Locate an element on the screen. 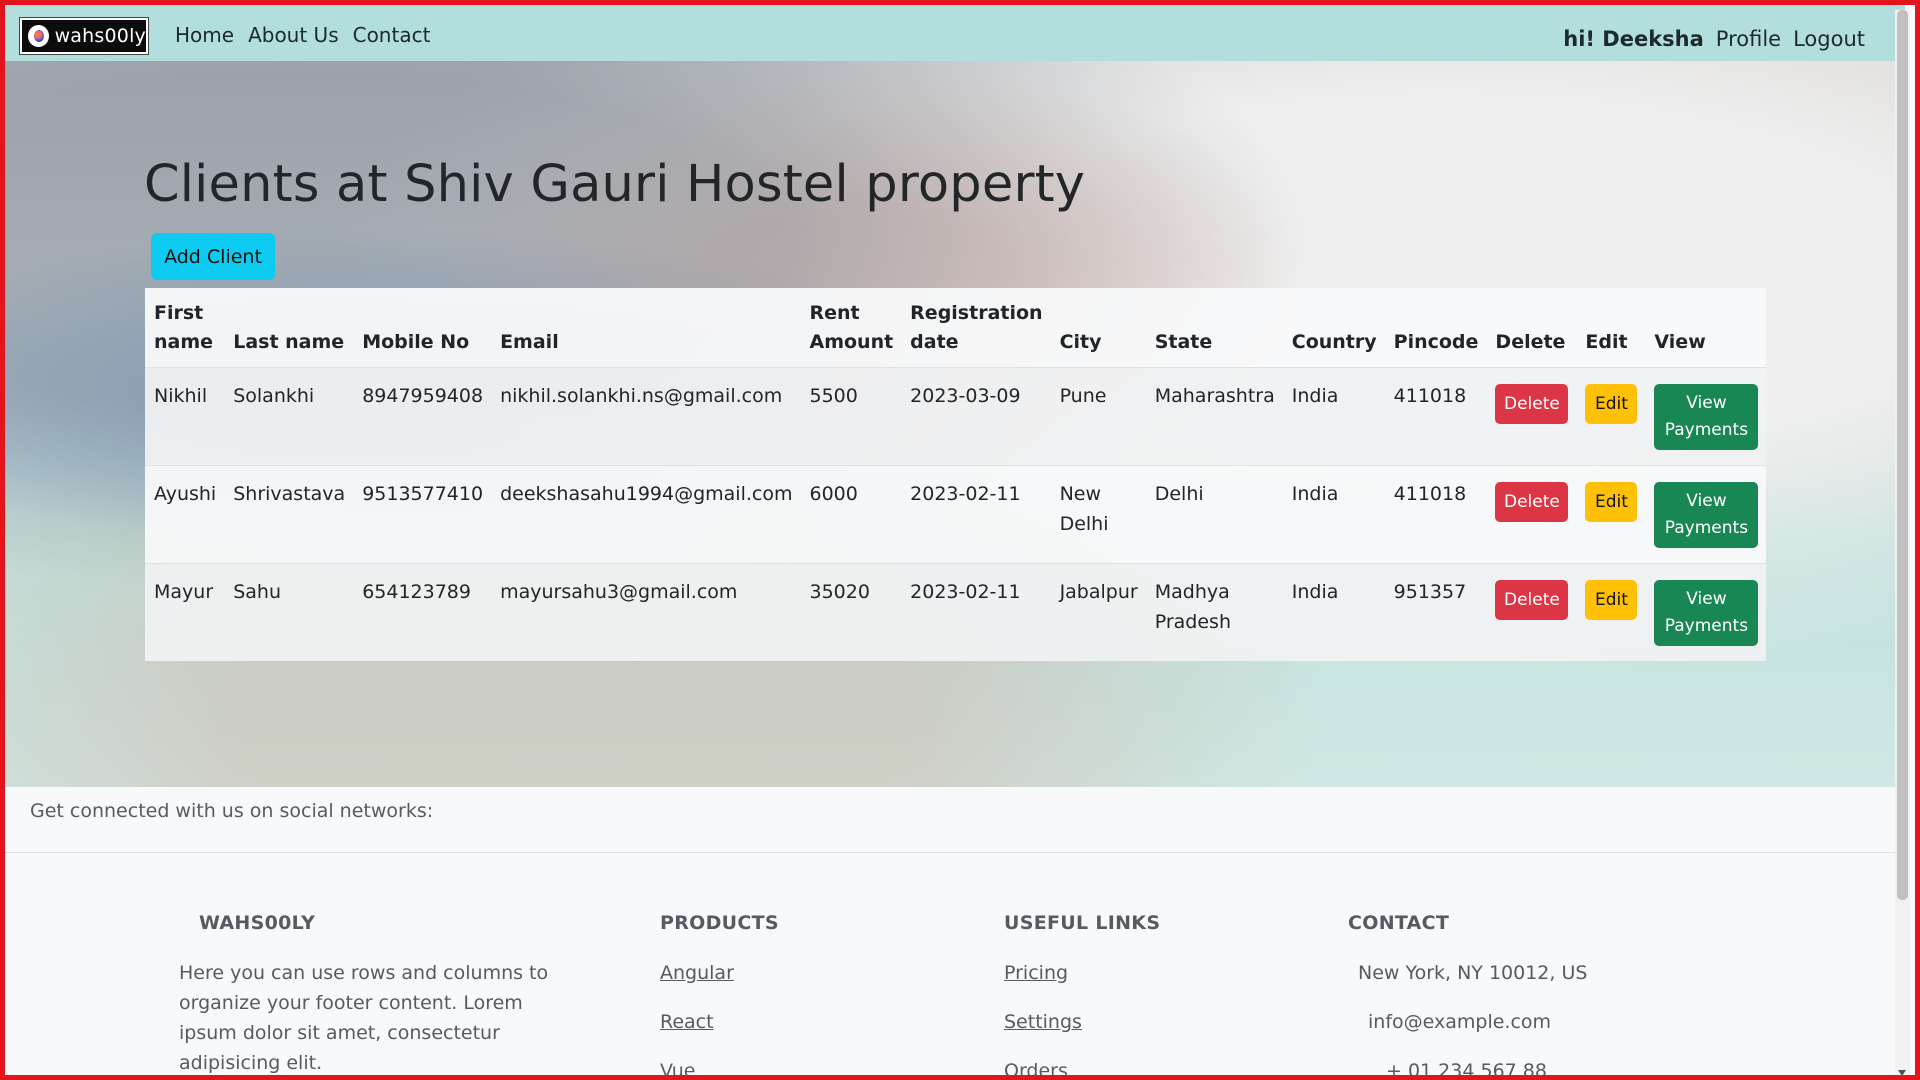 The image size is (1920, 1080). cell-last-name: Sahu is located at coordinates (257, 591).